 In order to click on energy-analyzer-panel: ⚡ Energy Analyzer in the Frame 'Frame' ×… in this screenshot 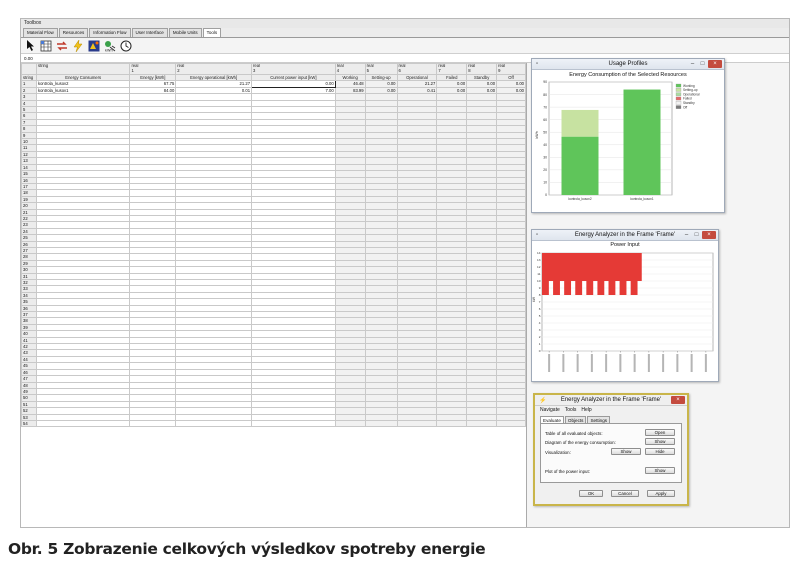, I will do `click(611, 449)`.